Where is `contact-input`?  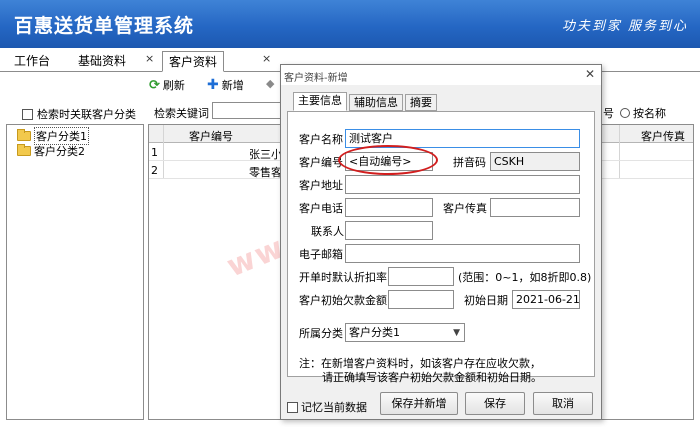 contact-input is located at coordinates (389, 230).